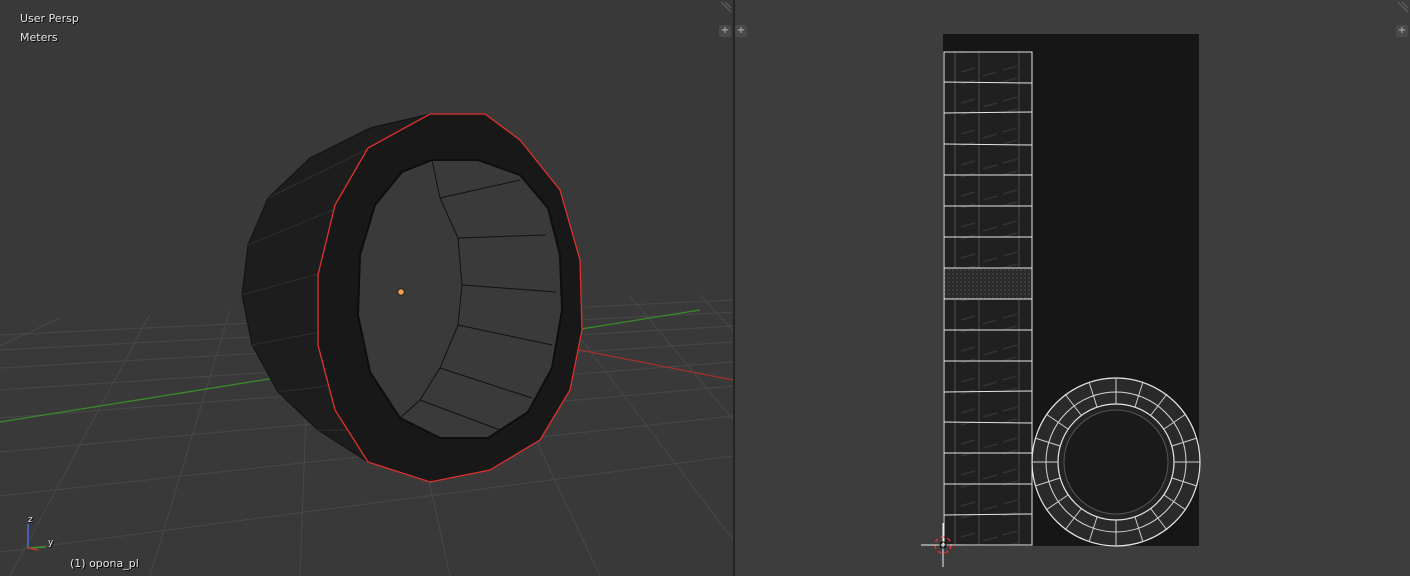  I want to click on units-label: Meters, so click(39, 37).